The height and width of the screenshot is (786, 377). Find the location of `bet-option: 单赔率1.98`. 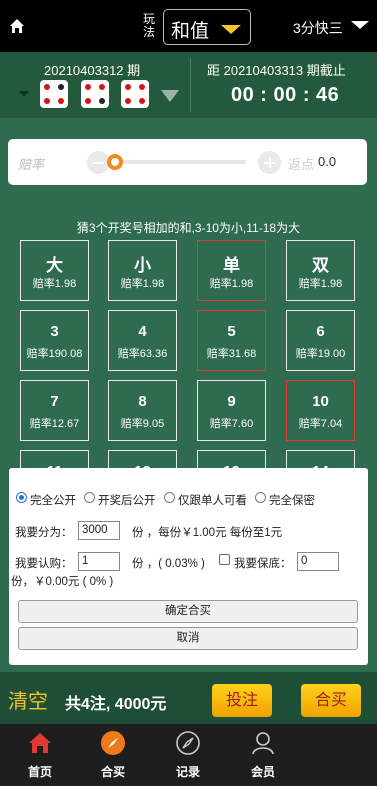

bet-option: 单赔率1.98 is located at coordinates (231, 270).